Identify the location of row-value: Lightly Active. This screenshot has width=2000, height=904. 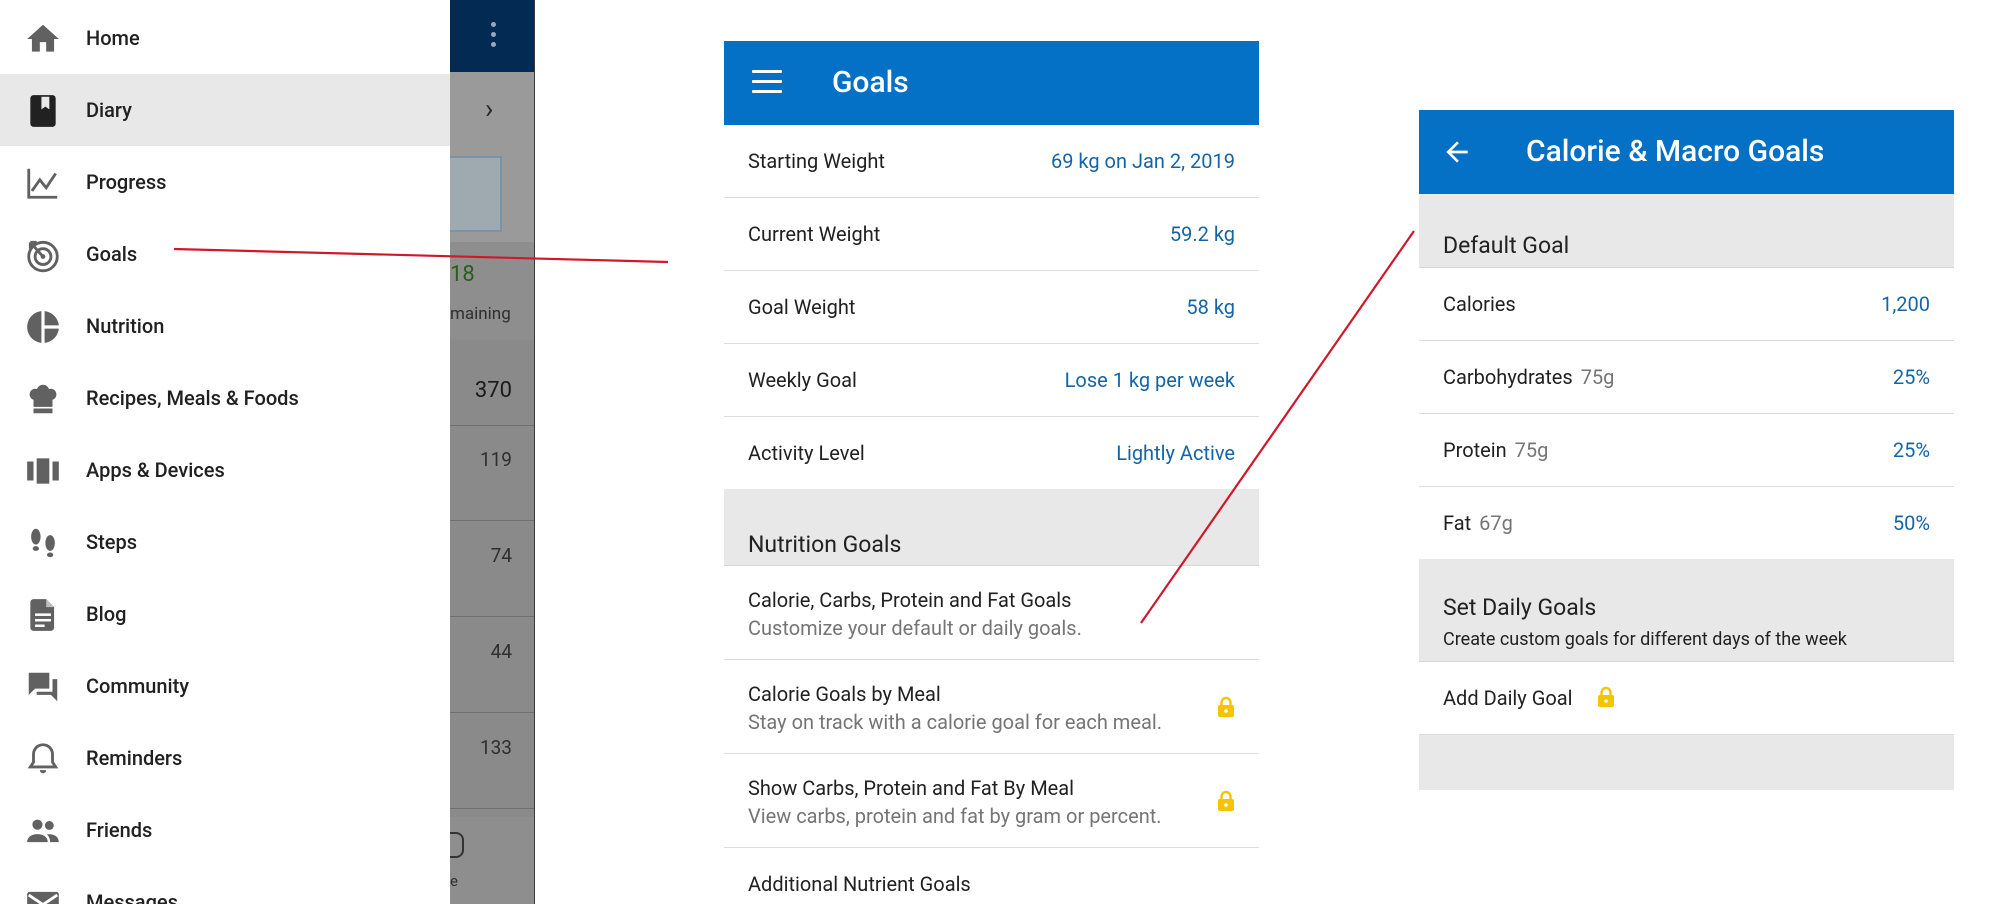
(1175, 453).